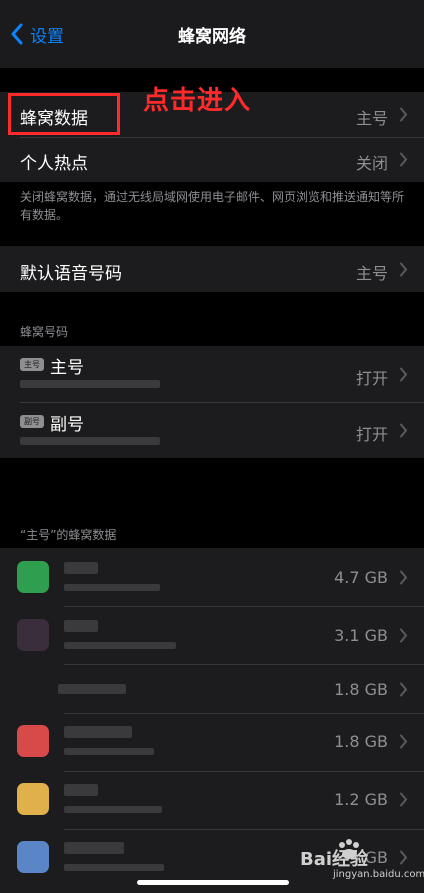 Image resolution: width=424 pixels, height=893 pixels. Describe the element at coordinates (213, 882) in the screenshot. I see `home-indicator` at that location.